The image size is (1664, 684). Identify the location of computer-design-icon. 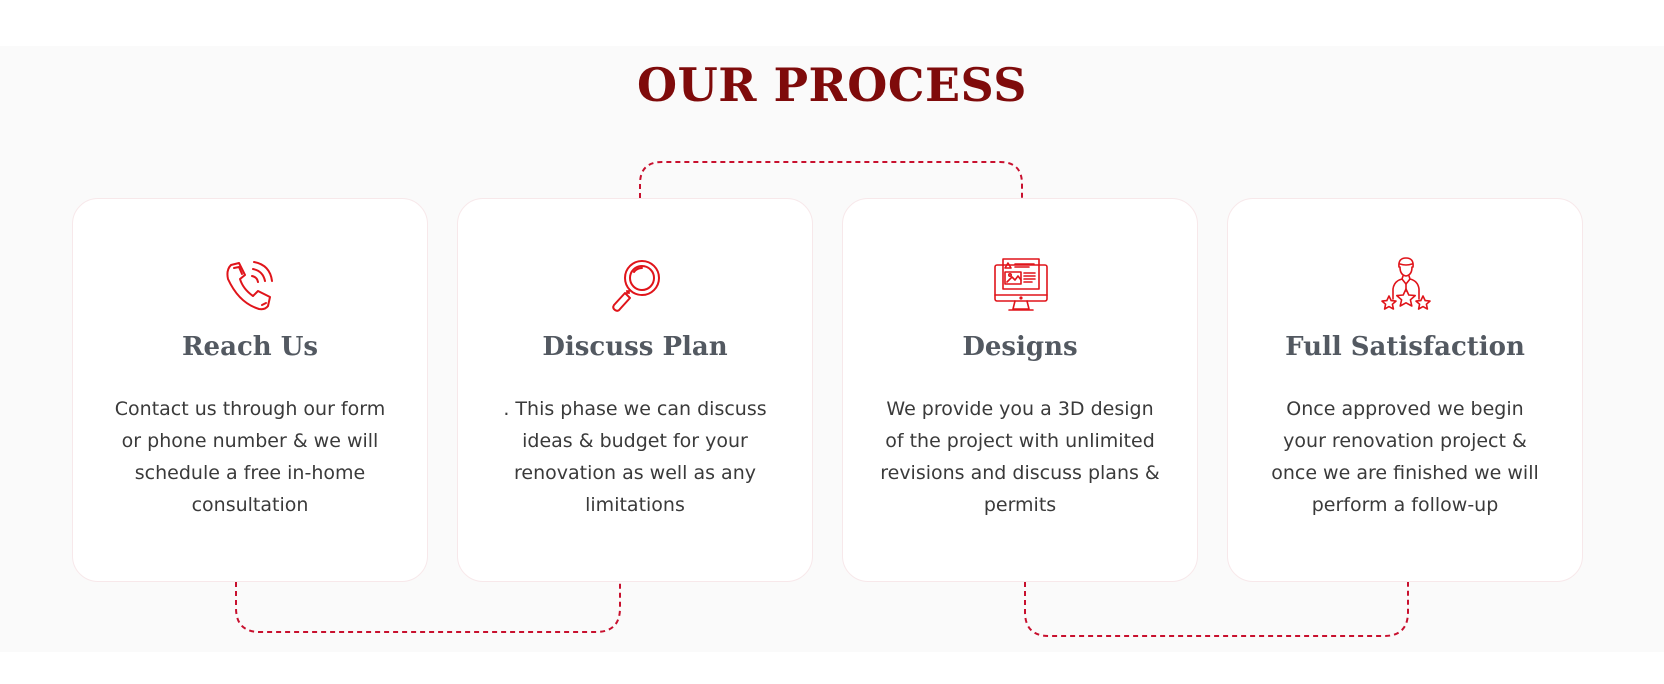
(1021, 285).